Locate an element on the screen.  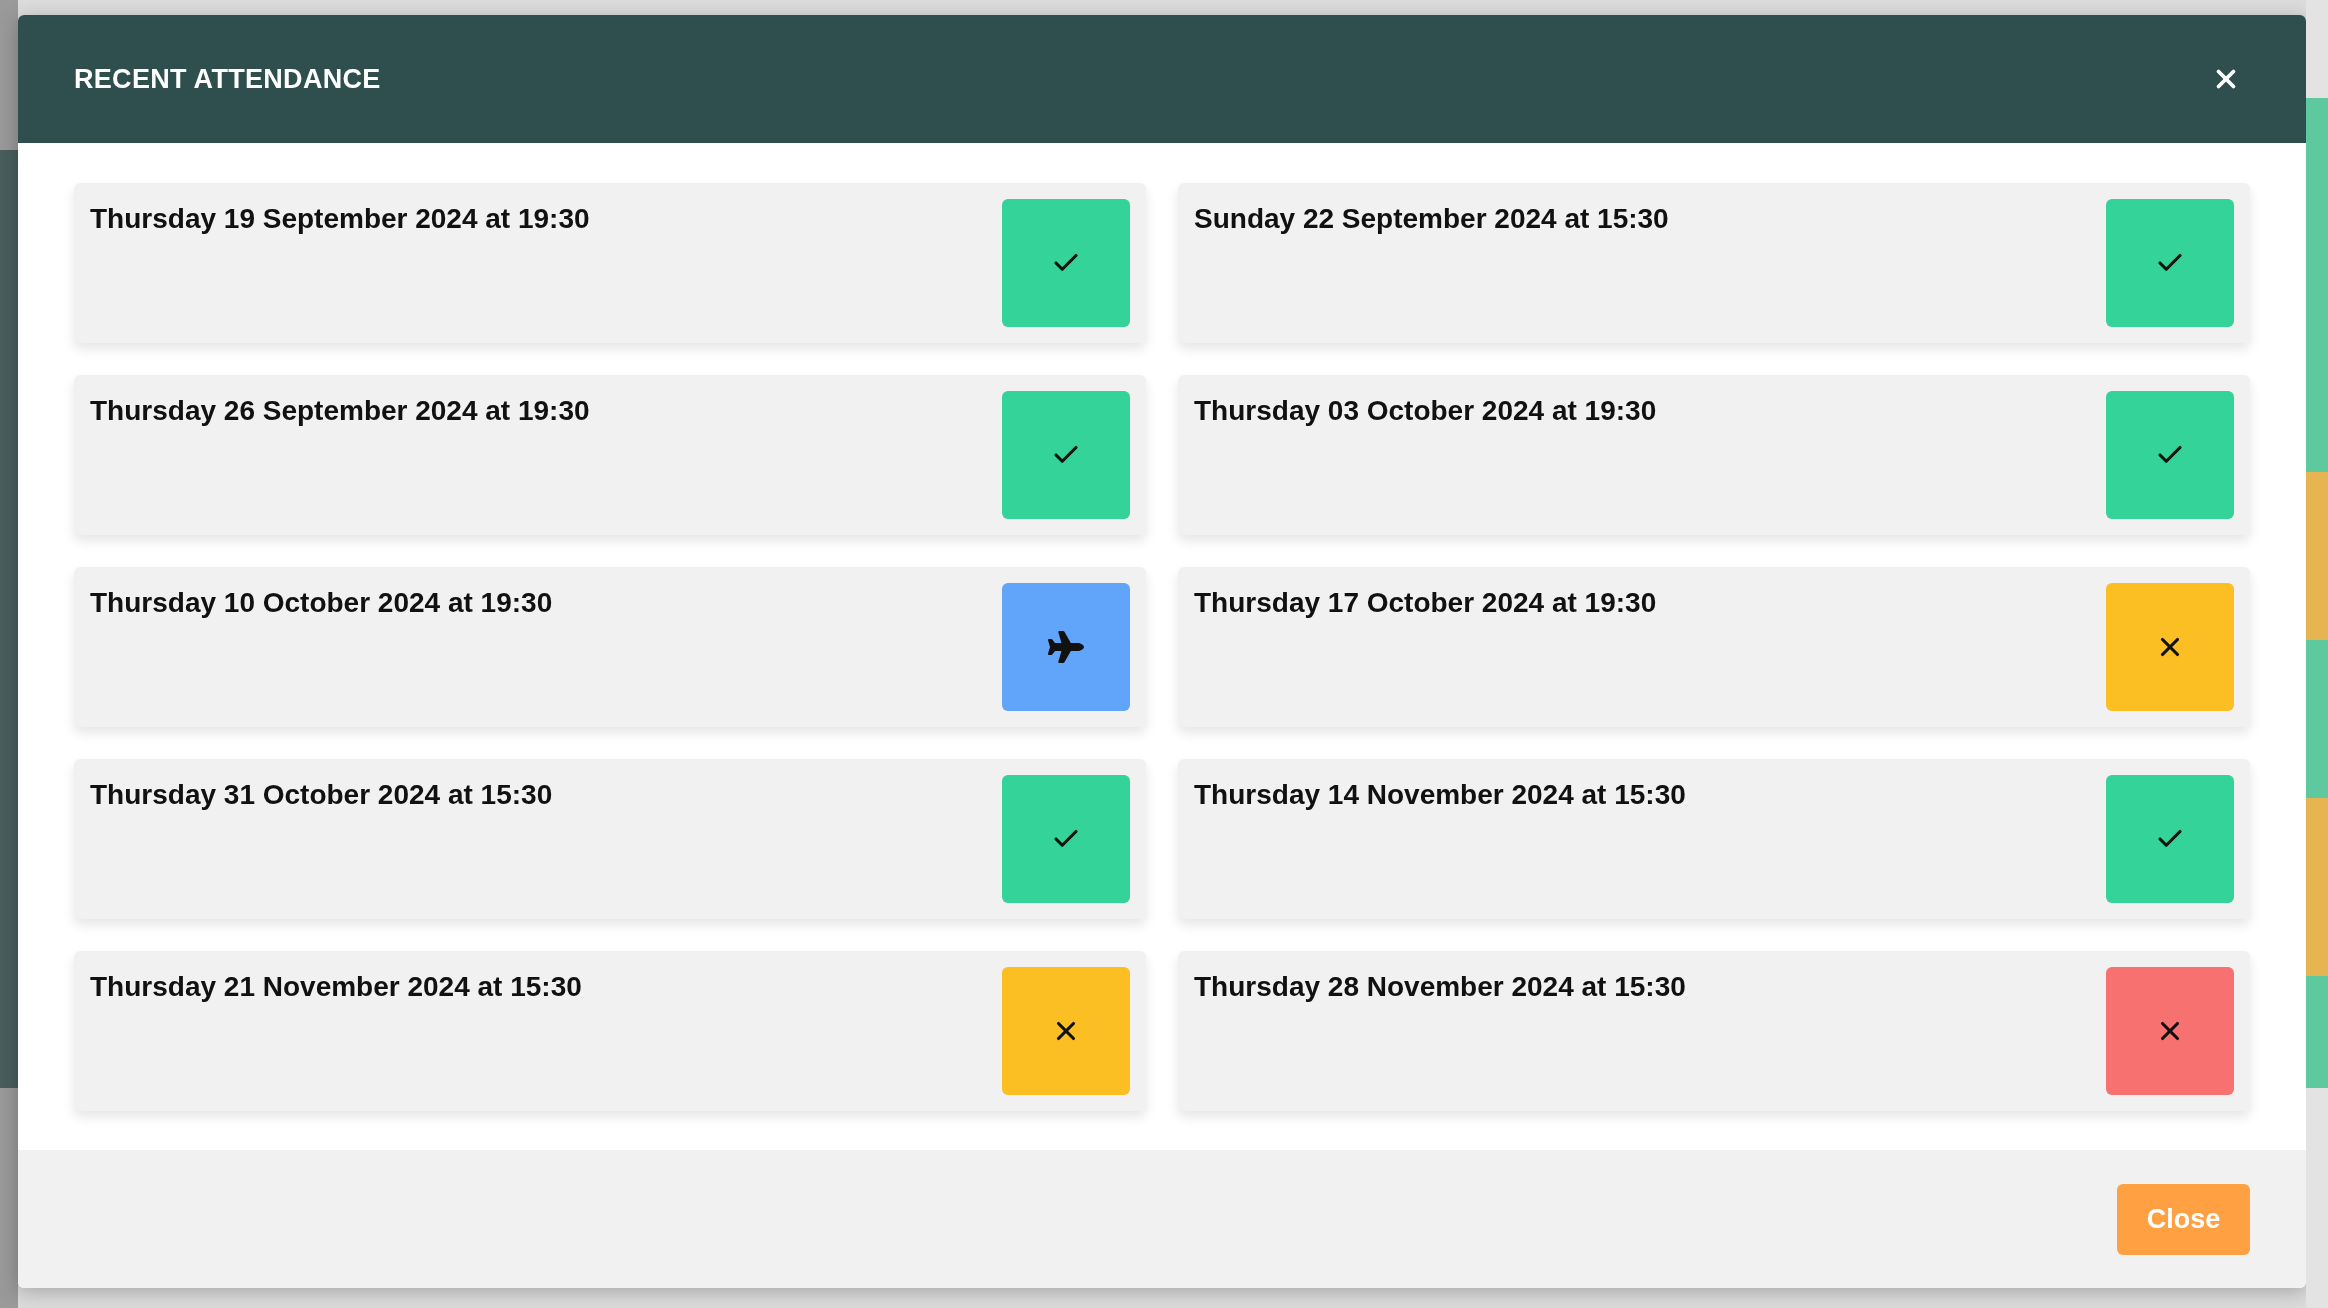
session-date: Thursday 31 October 2024 at 15:30 is located at coordinates (321, 795).